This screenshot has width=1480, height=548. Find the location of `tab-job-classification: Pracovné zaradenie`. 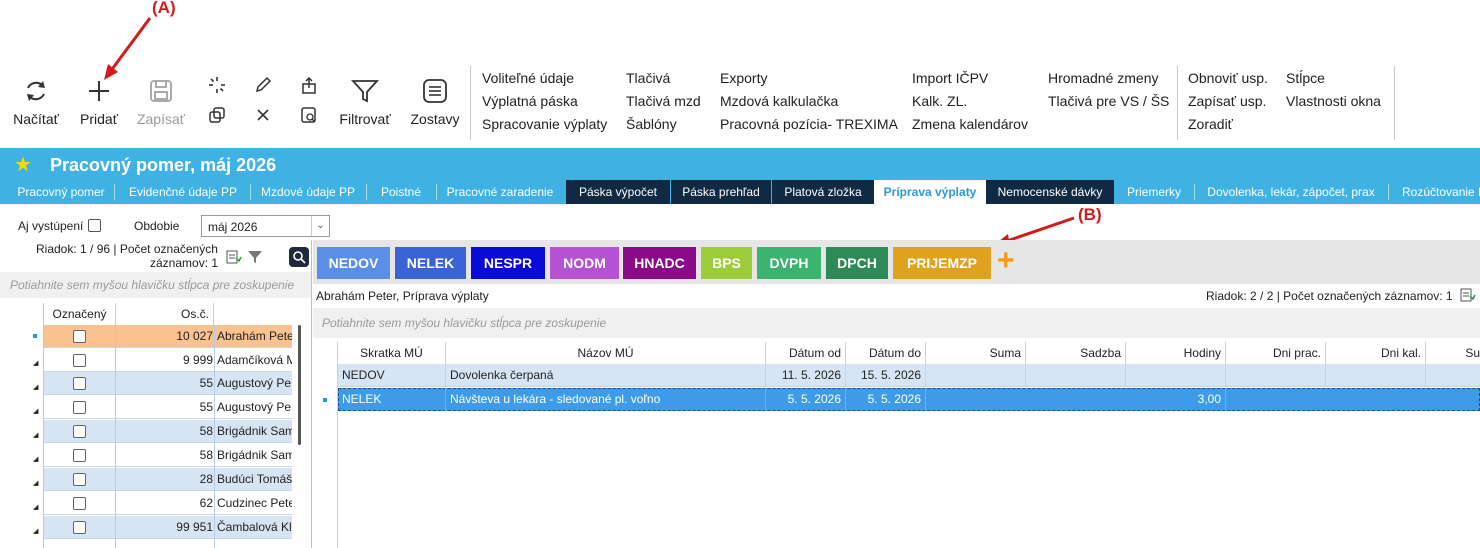

tab-job-classification: Pracovné zaradenie is located at coordinates (500, 192).